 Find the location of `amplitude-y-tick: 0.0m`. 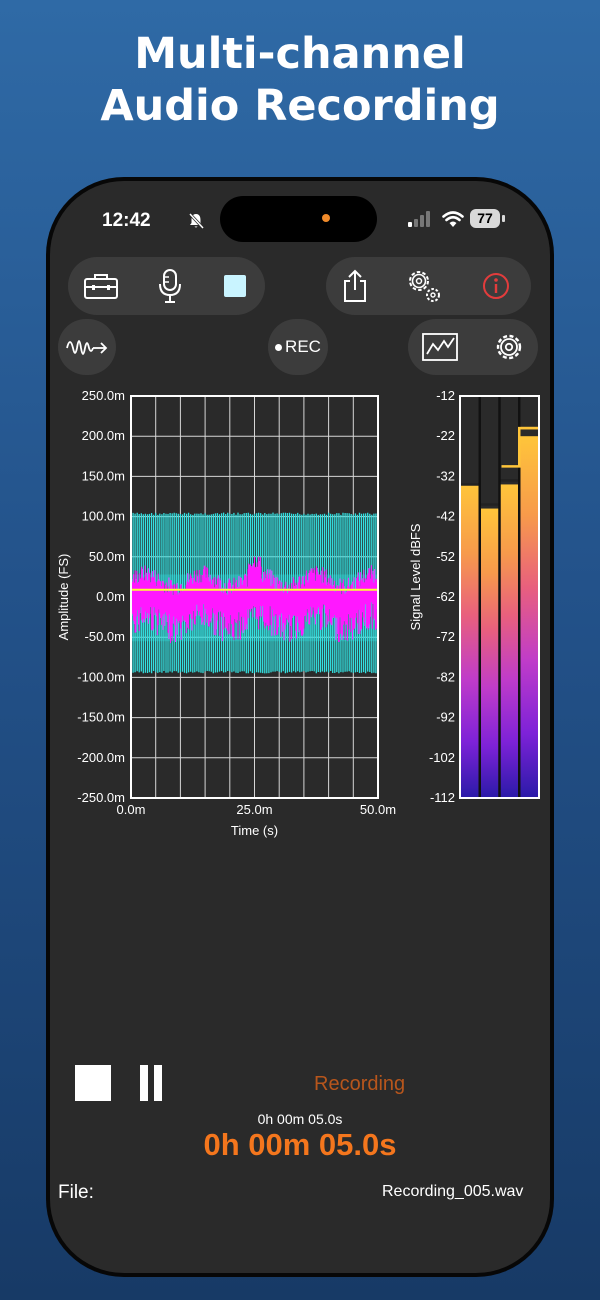

amplitude-y-tick: 0.0m is located at coordinates (110, 596).